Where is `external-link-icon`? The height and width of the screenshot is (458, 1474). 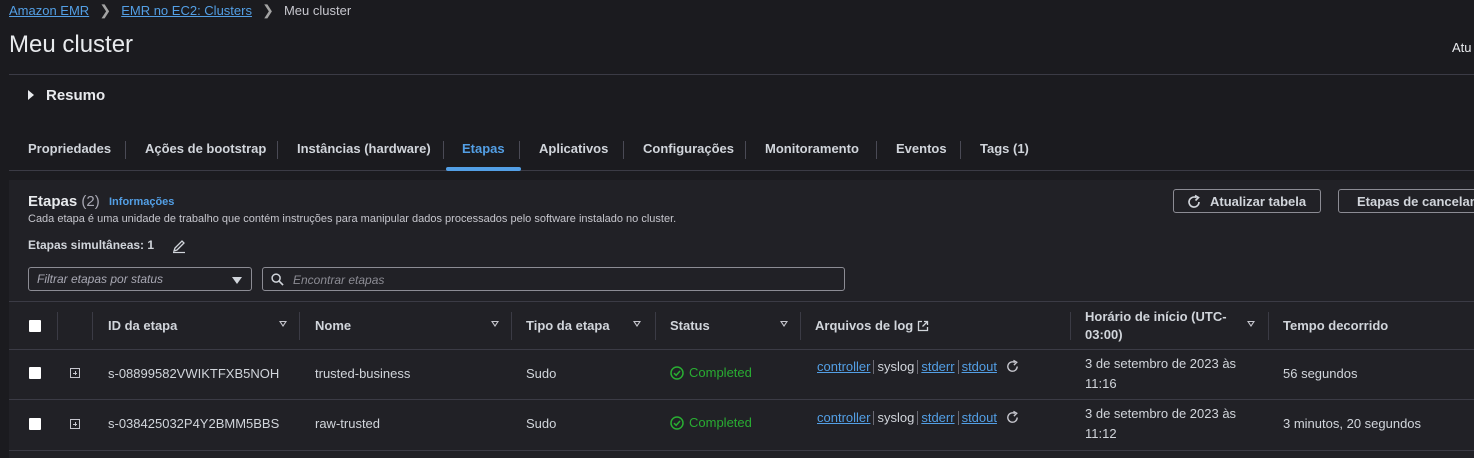
external-link-icon is located at coordinates (923, 326).